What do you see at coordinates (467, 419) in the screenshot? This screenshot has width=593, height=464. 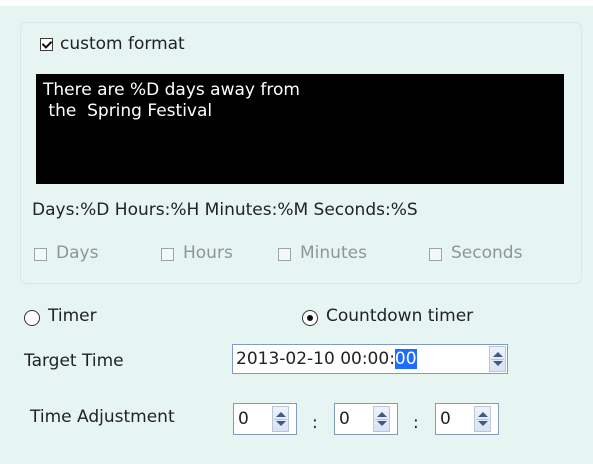 I see `adjust-seconds-stepper: 0` at bounding box center [467, 419].